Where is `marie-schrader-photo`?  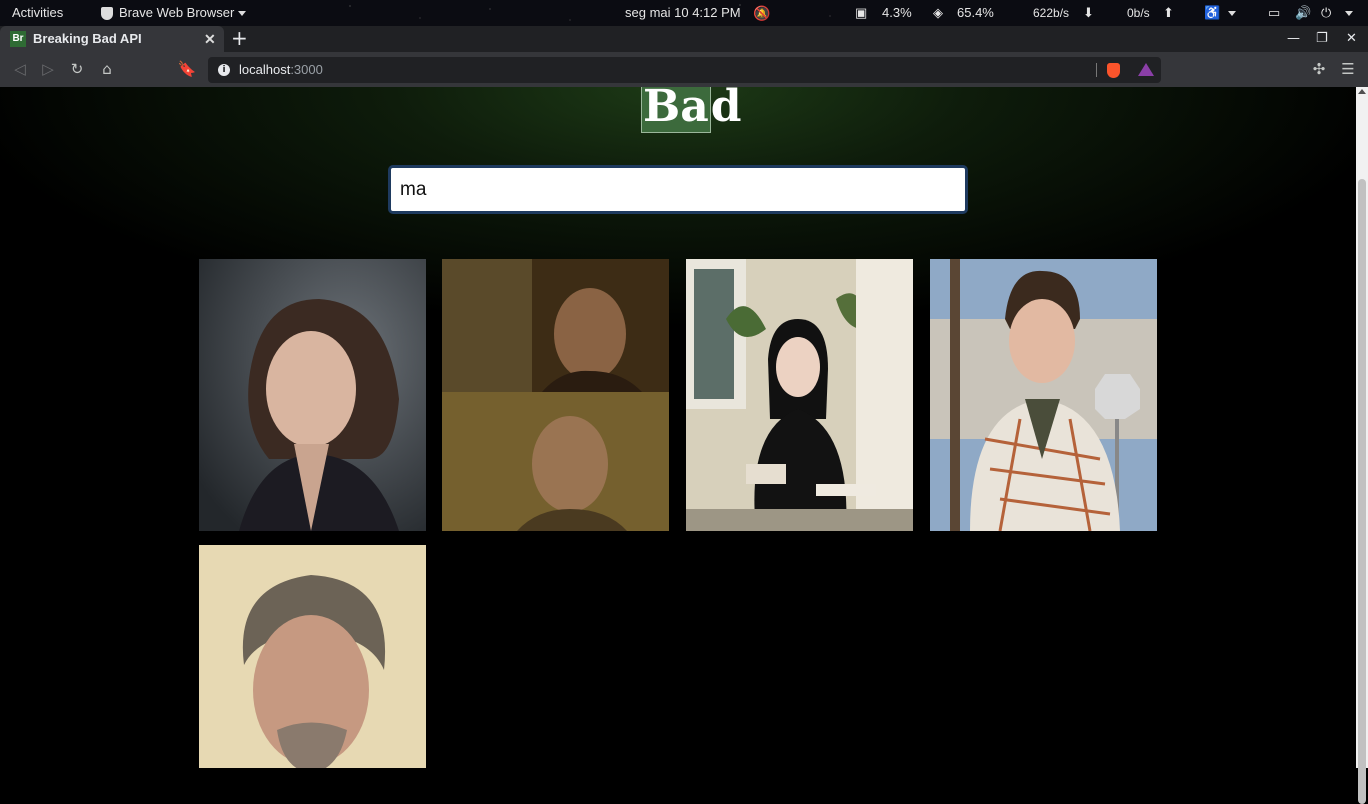
marie-schrader-photo is located at coordinates (312, 395).